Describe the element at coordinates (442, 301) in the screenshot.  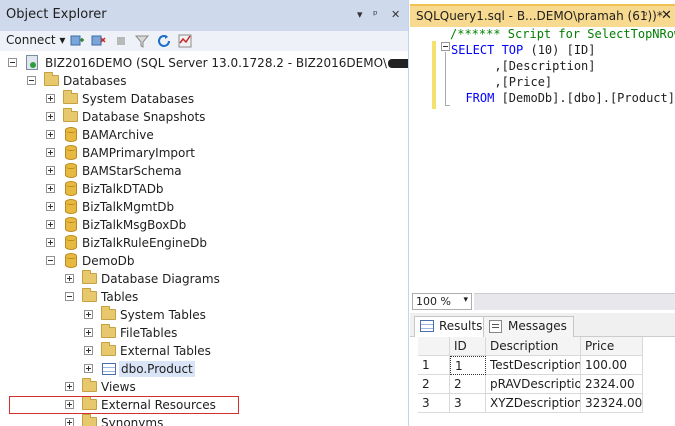
I see `zoom-dropdown: 100 % ▾` at that location.